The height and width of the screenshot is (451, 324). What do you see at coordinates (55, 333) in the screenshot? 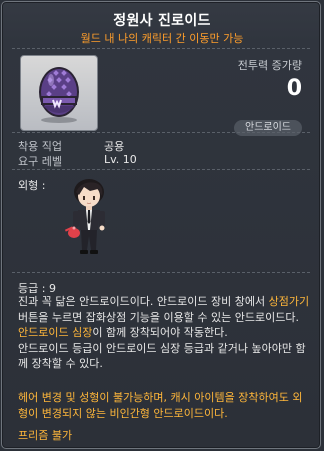
I see `description-highlight-heart: 안드로이드 심장` at bounding box center [55, 333].